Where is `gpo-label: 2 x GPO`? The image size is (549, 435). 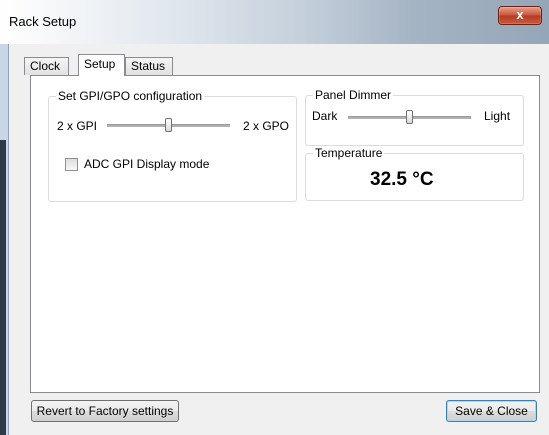 gpo-label: 2 x GPO is located at coordinates (266, 126).